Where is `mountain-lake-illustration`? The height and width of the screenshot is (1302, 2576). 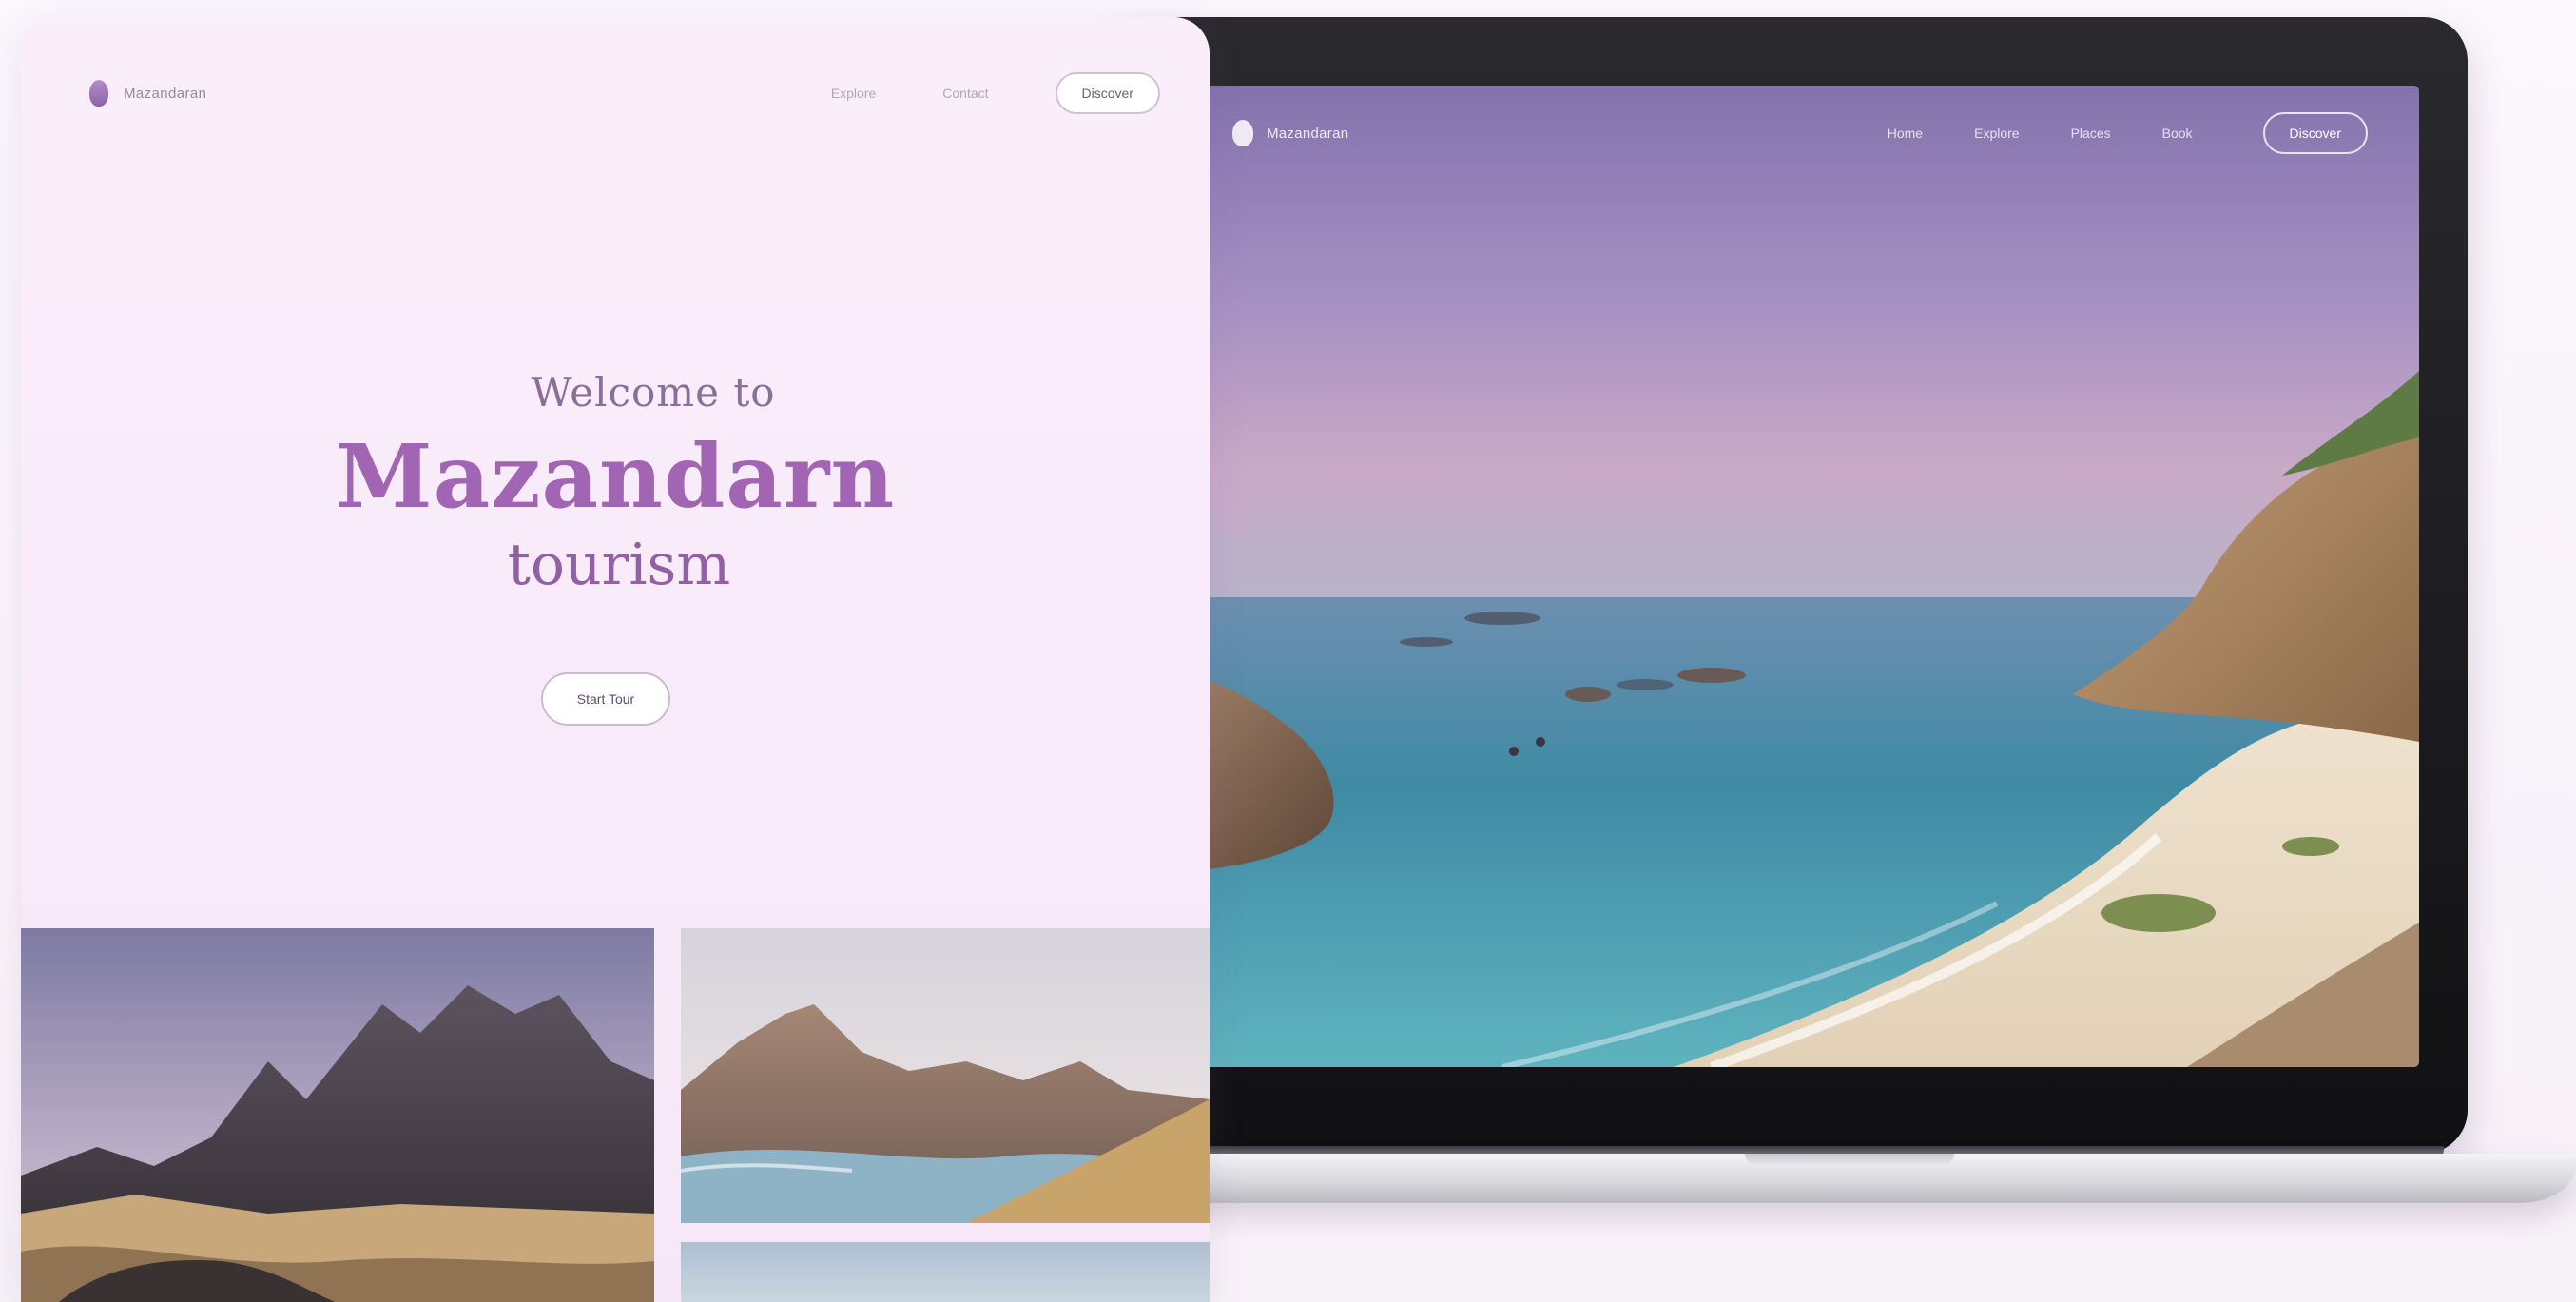 mountain-lake-illustration is located at coordinates (945, 1075).